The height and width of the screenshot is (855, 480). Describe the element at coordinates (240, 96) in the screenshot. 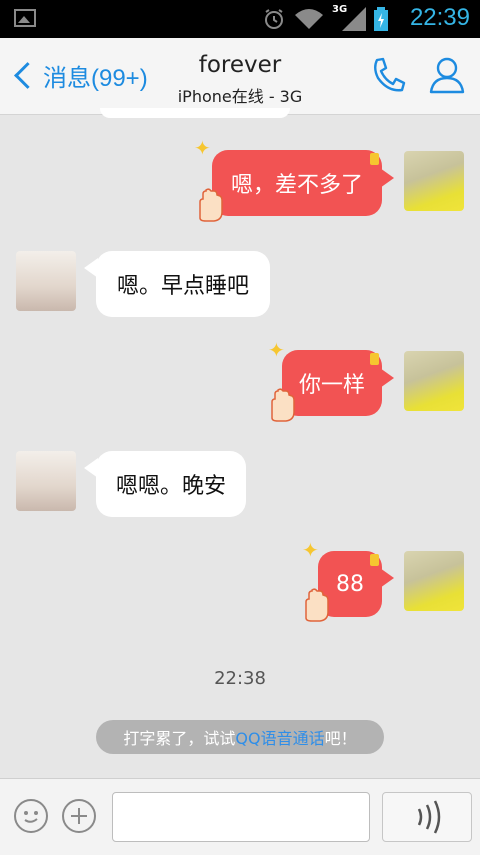

I see `contact-status: iPhone在线 - 3G` at that location.